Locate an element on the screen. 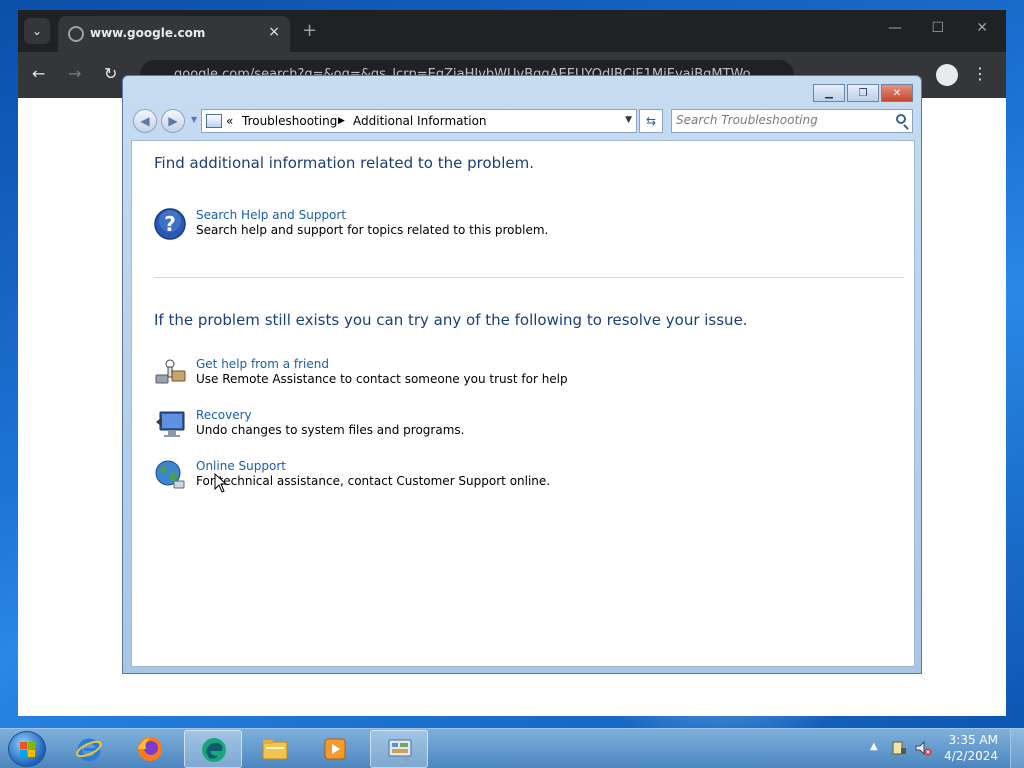  windows-logo-icon is located at coordinates (28, 750).